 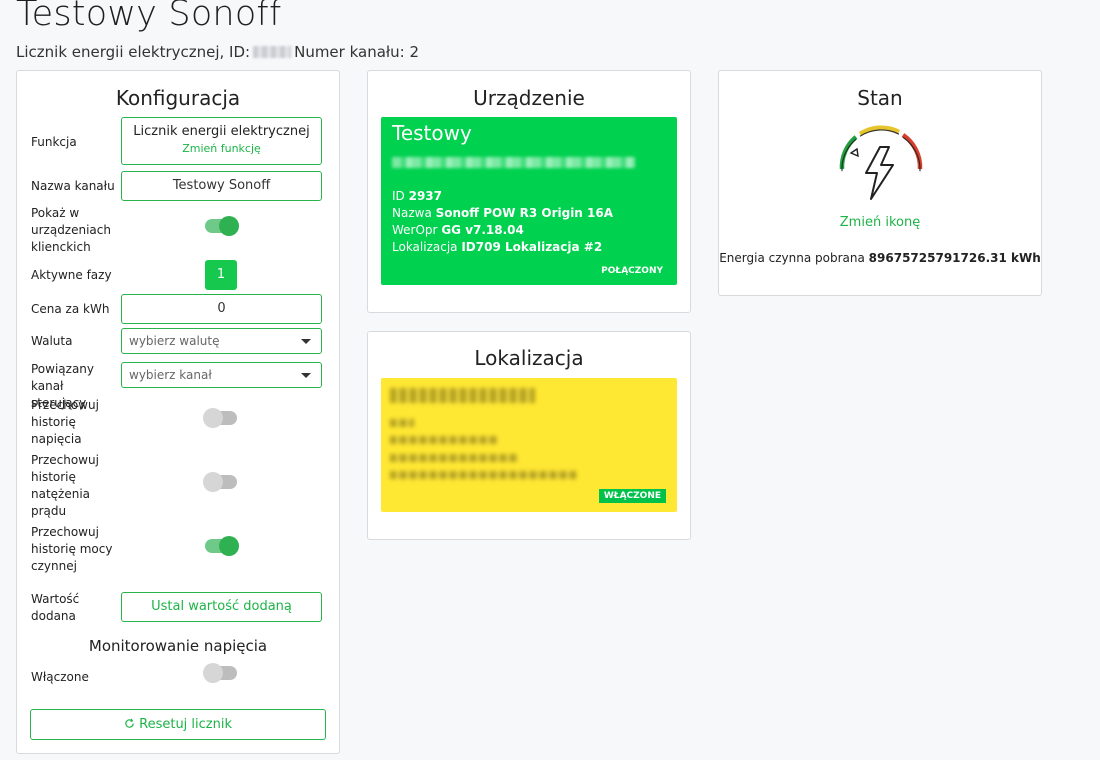 What do you see at coordinates (54, 142) in the screenshot?
I see `function-label: Funkcja` at bounding box center [54, 142].